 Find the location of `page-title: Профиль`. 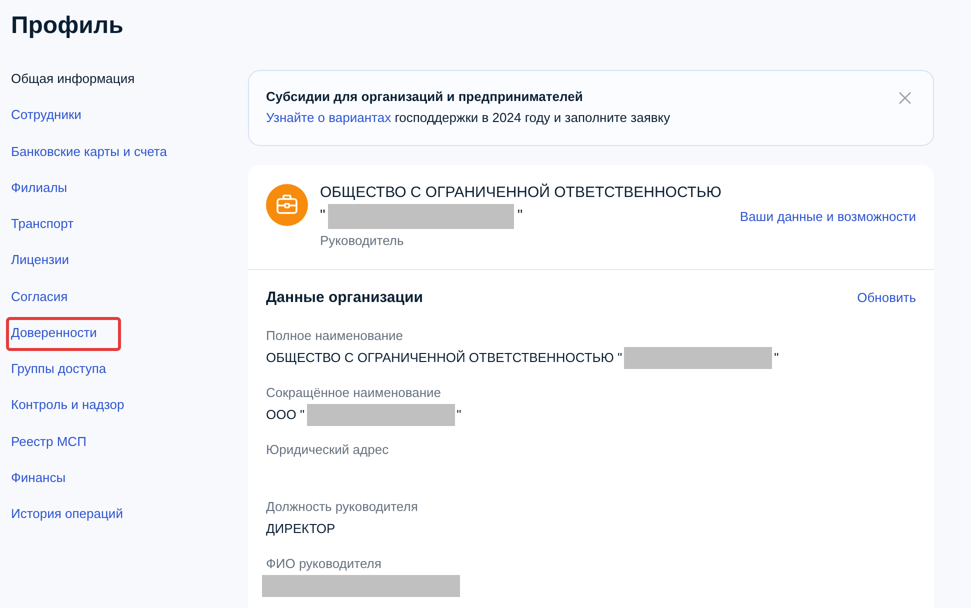

page-title: Профиль is located at coordinates (67, 26).